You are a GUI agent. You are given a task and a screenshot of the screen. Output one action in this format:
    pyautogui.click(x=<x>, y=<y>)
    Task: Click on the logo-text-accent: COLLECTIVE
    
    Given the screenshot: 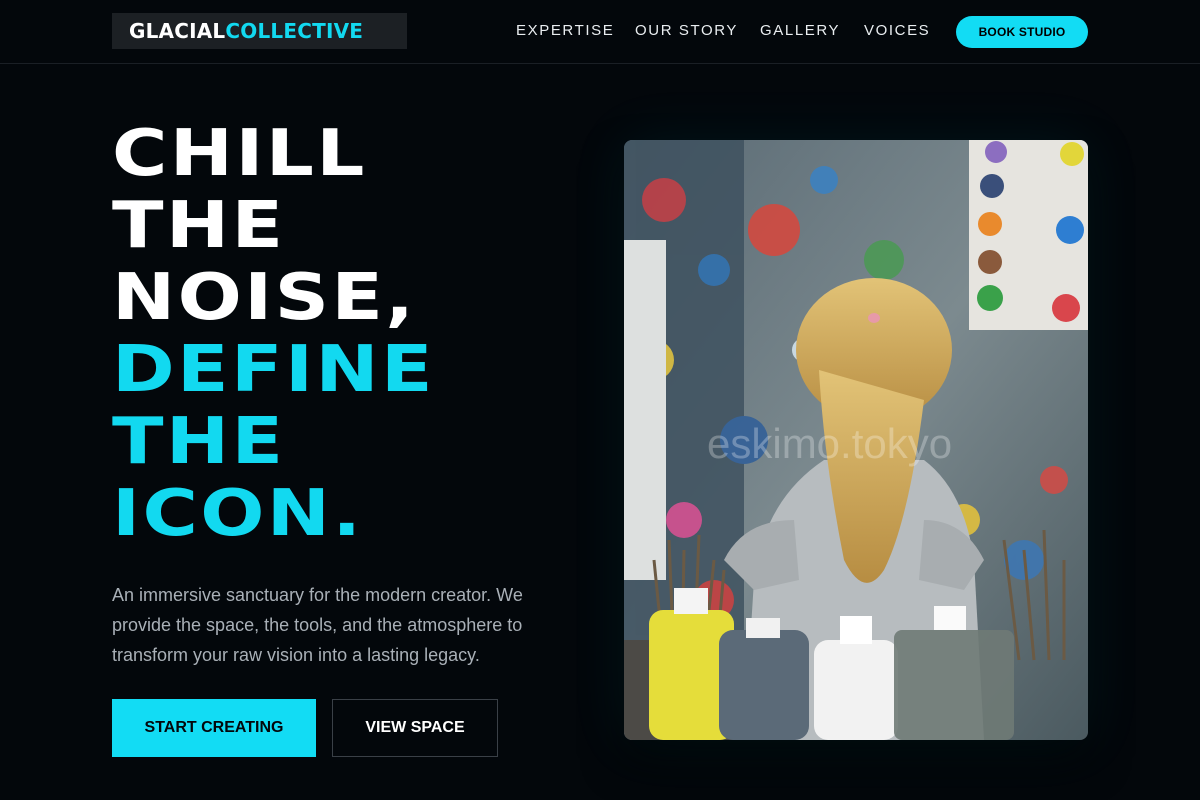 What is the action you would take?
    pyautogui.click(x=294, y=31)
    